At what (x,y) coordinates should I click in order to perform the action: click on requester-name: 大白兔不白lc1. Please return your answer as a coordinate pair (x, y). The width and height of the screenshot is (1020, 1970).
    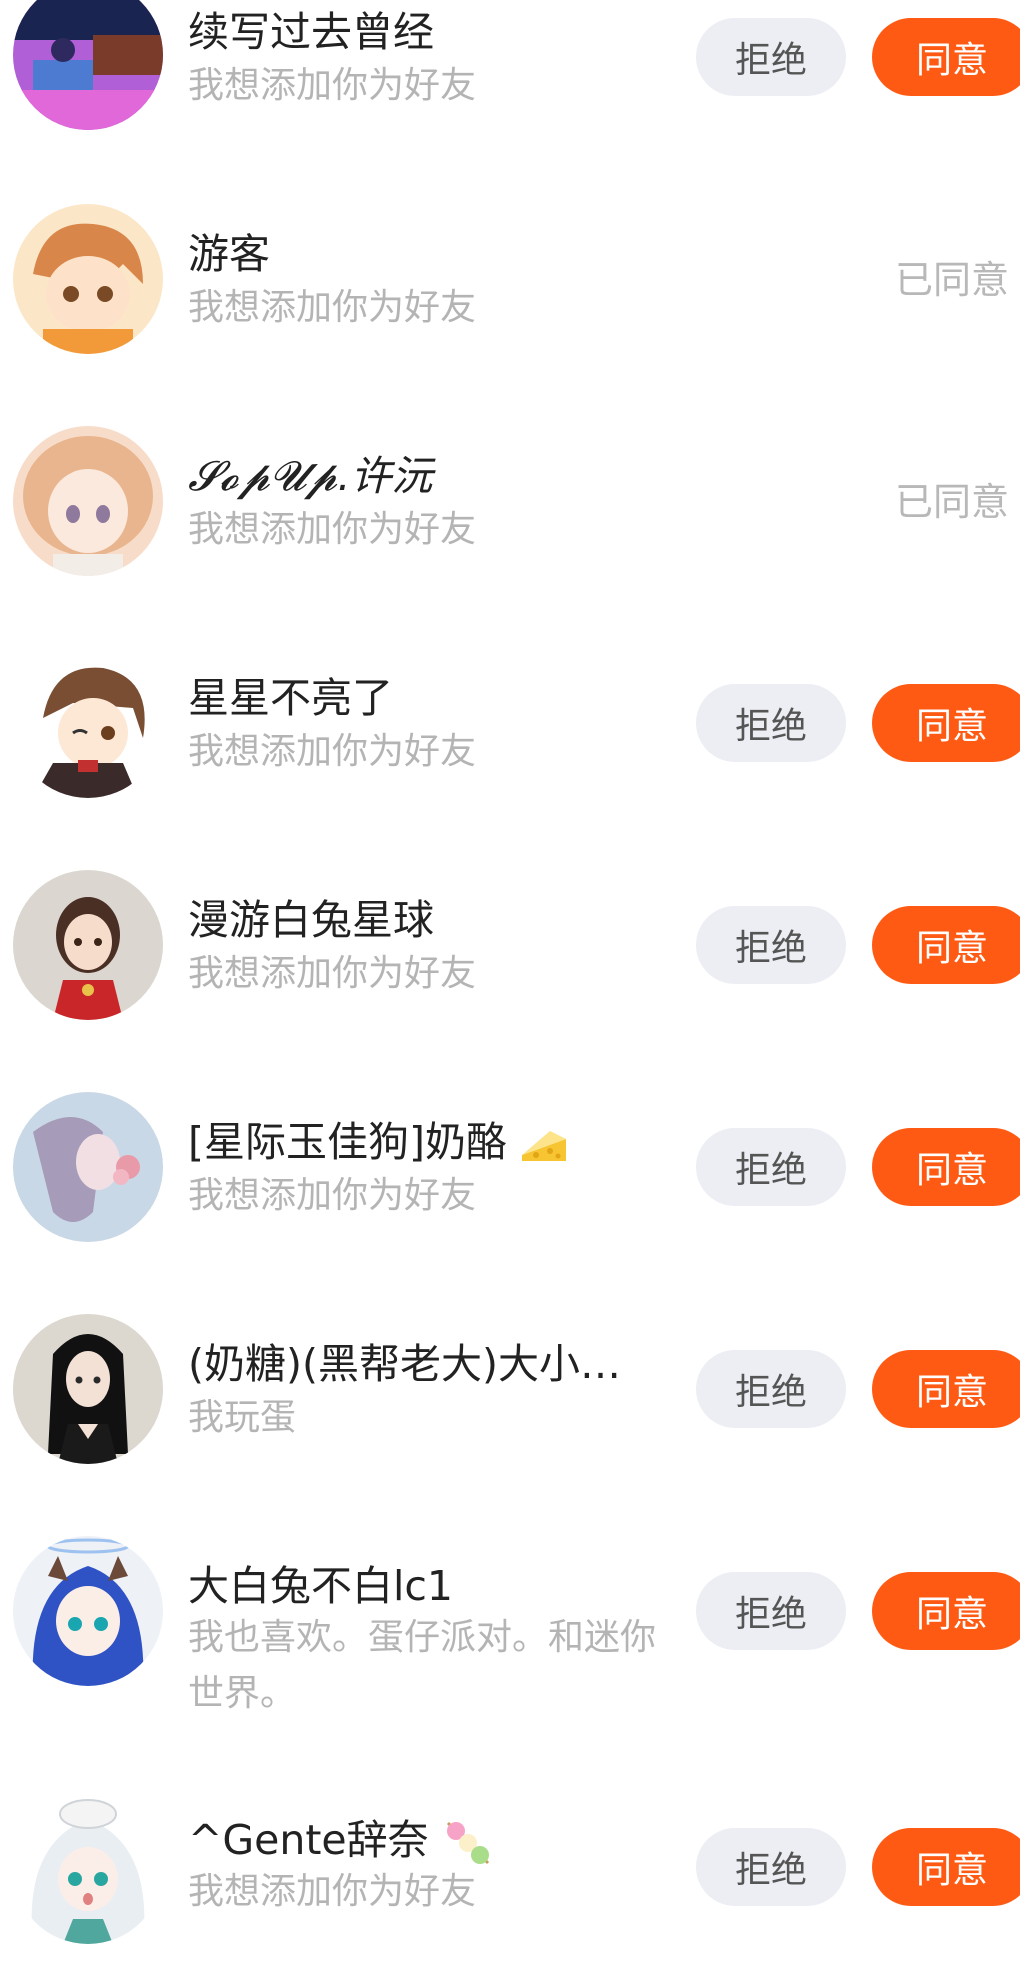
    Looking at the image, I should click on (321, 1586).